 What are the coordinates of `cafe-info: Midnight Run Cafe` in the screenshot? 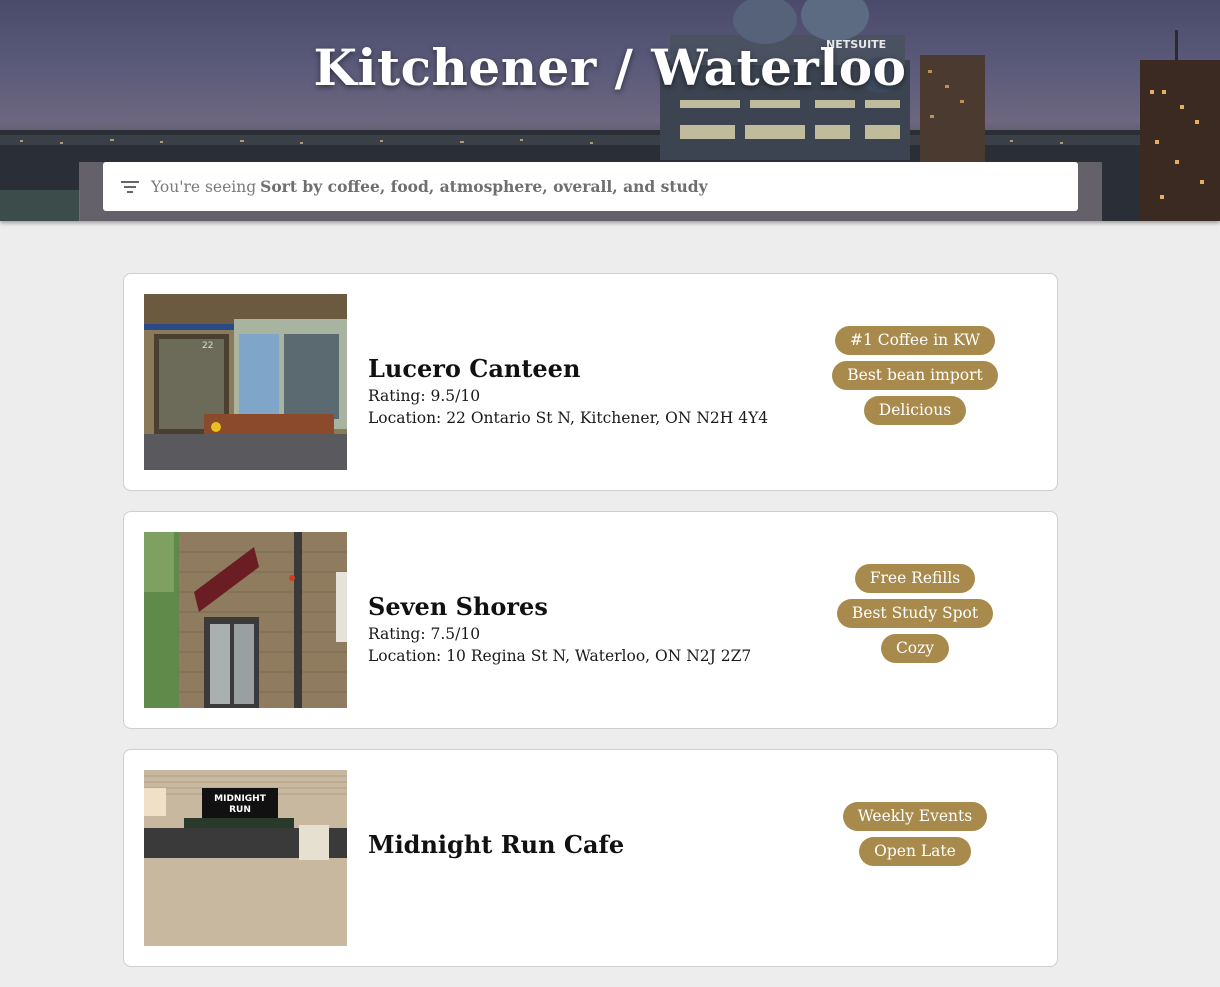 It's located at (496, 845).